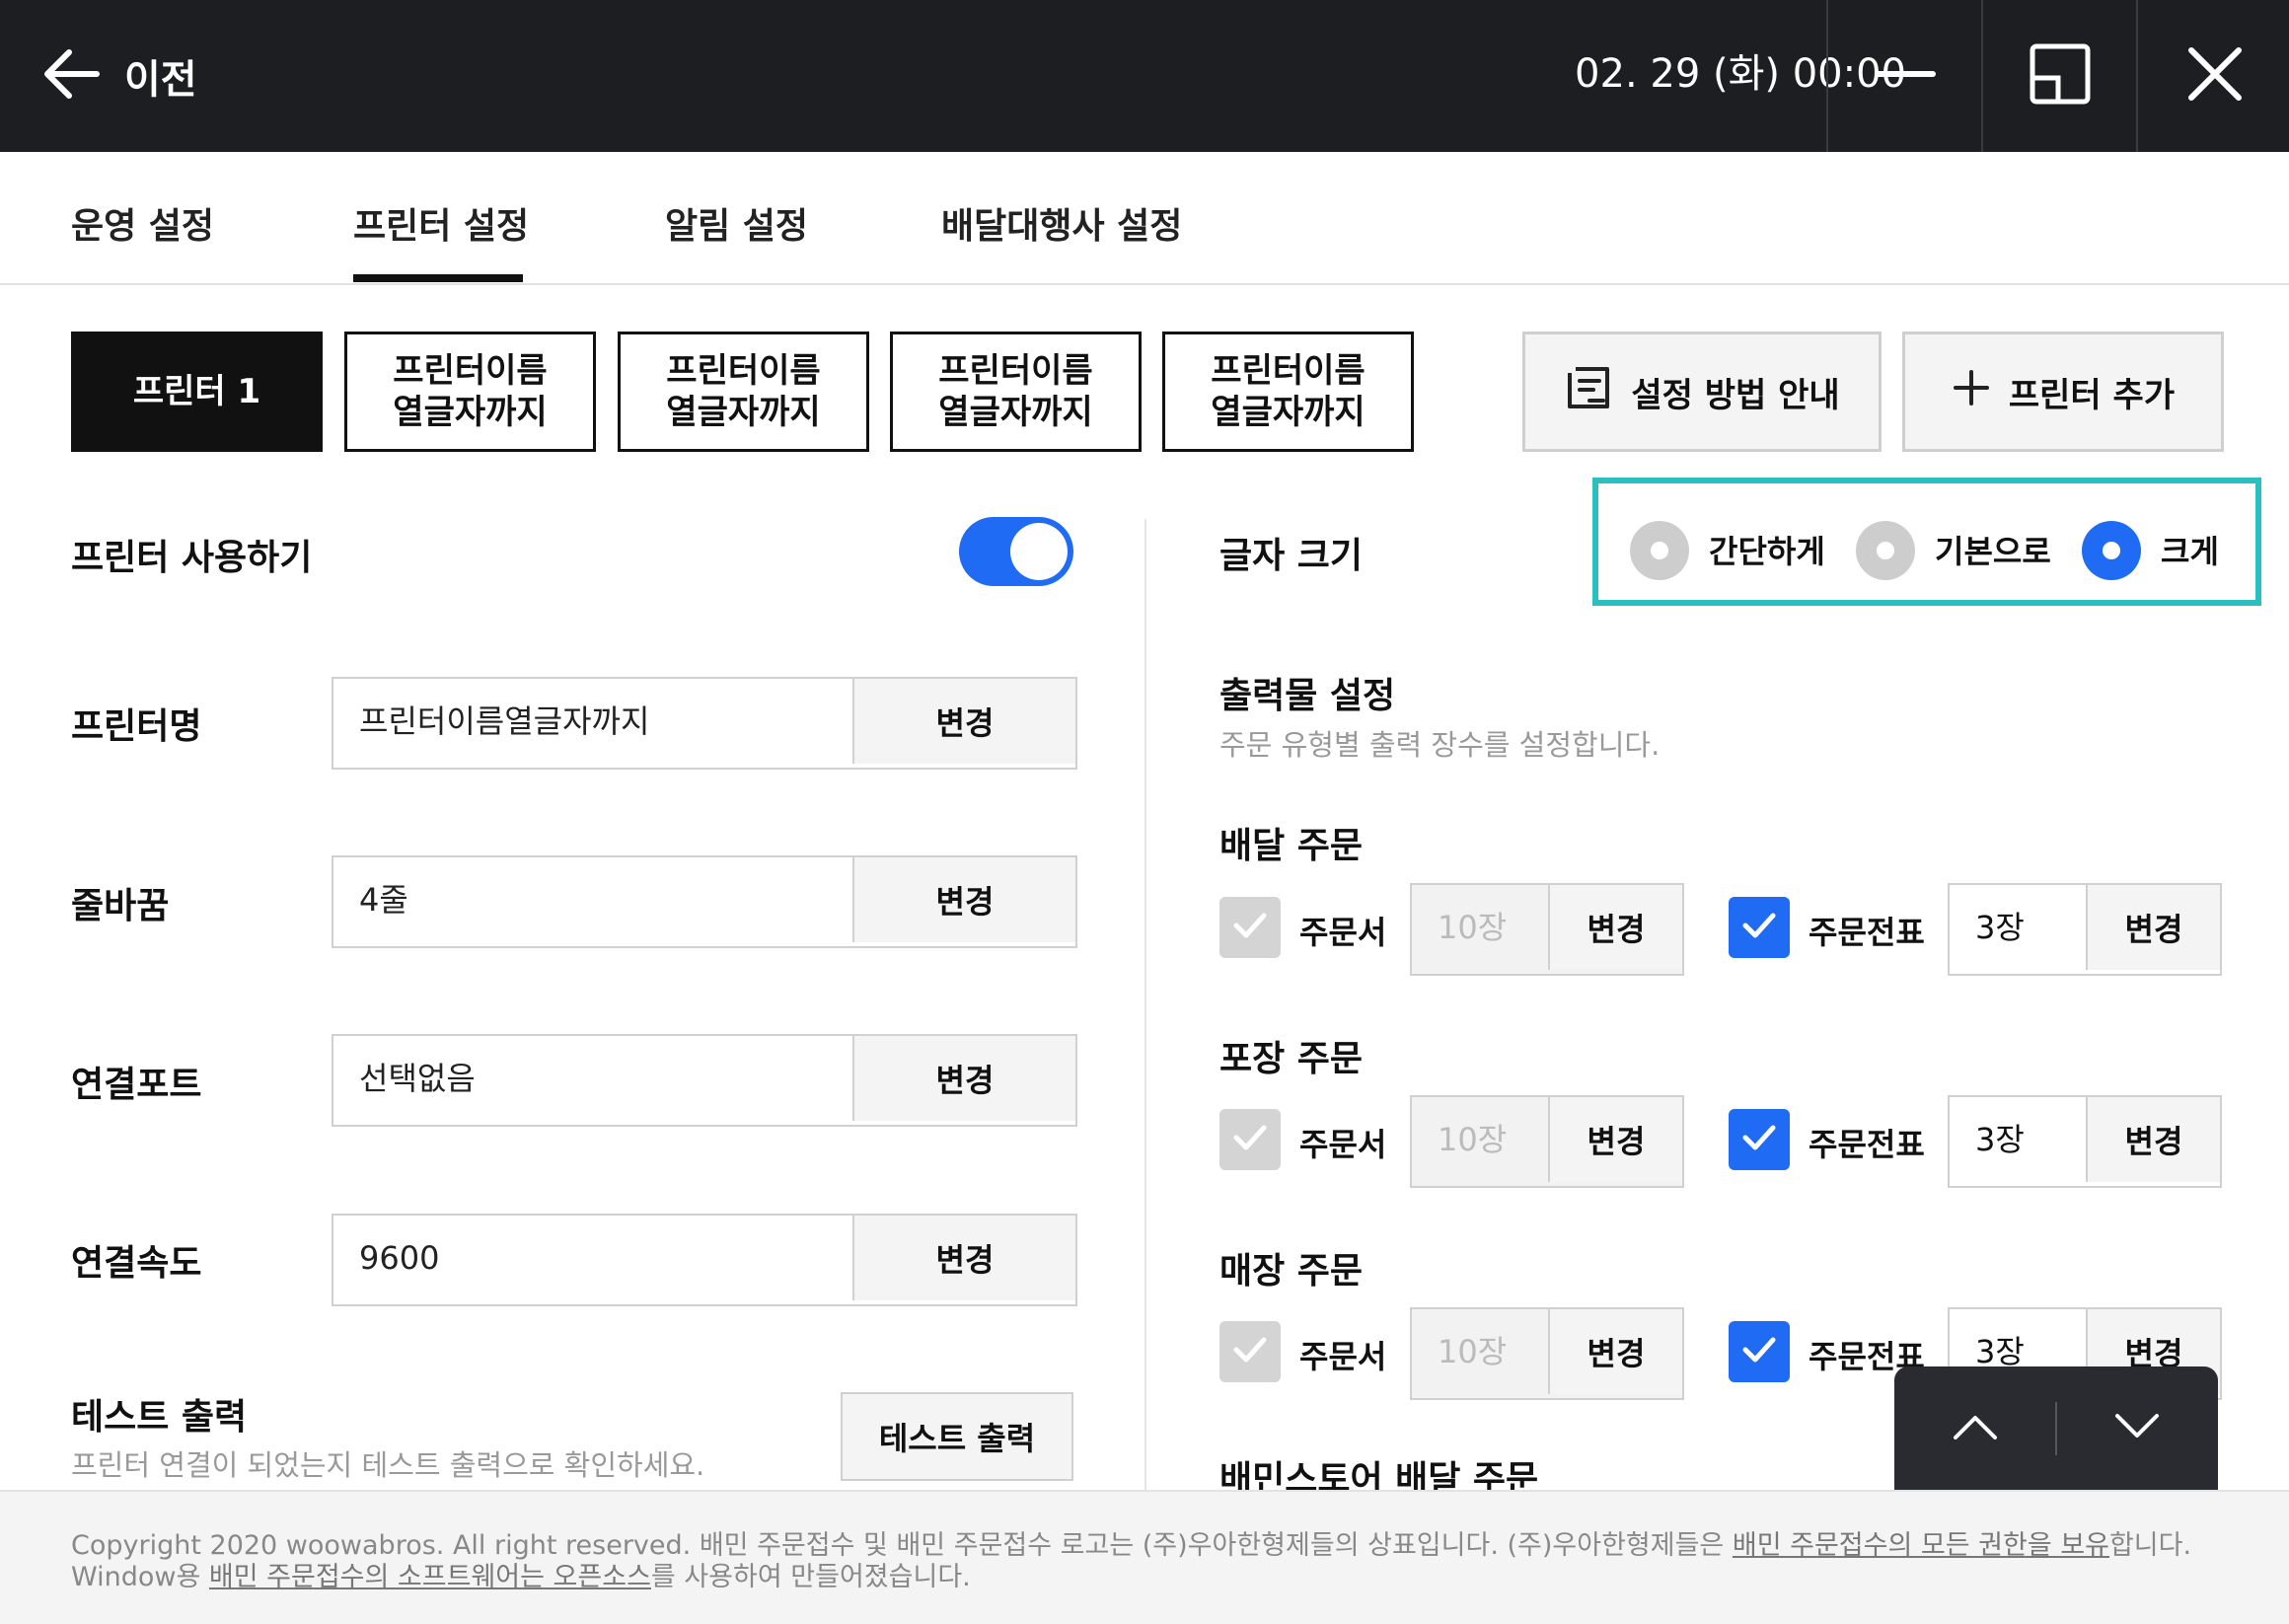 This screenshot has width=2289, height=1624. Describe the element at coordinates (1565, 1470) in the screenshot. I see `next-section-clip: 배민스토어 배달 주문` at that location.